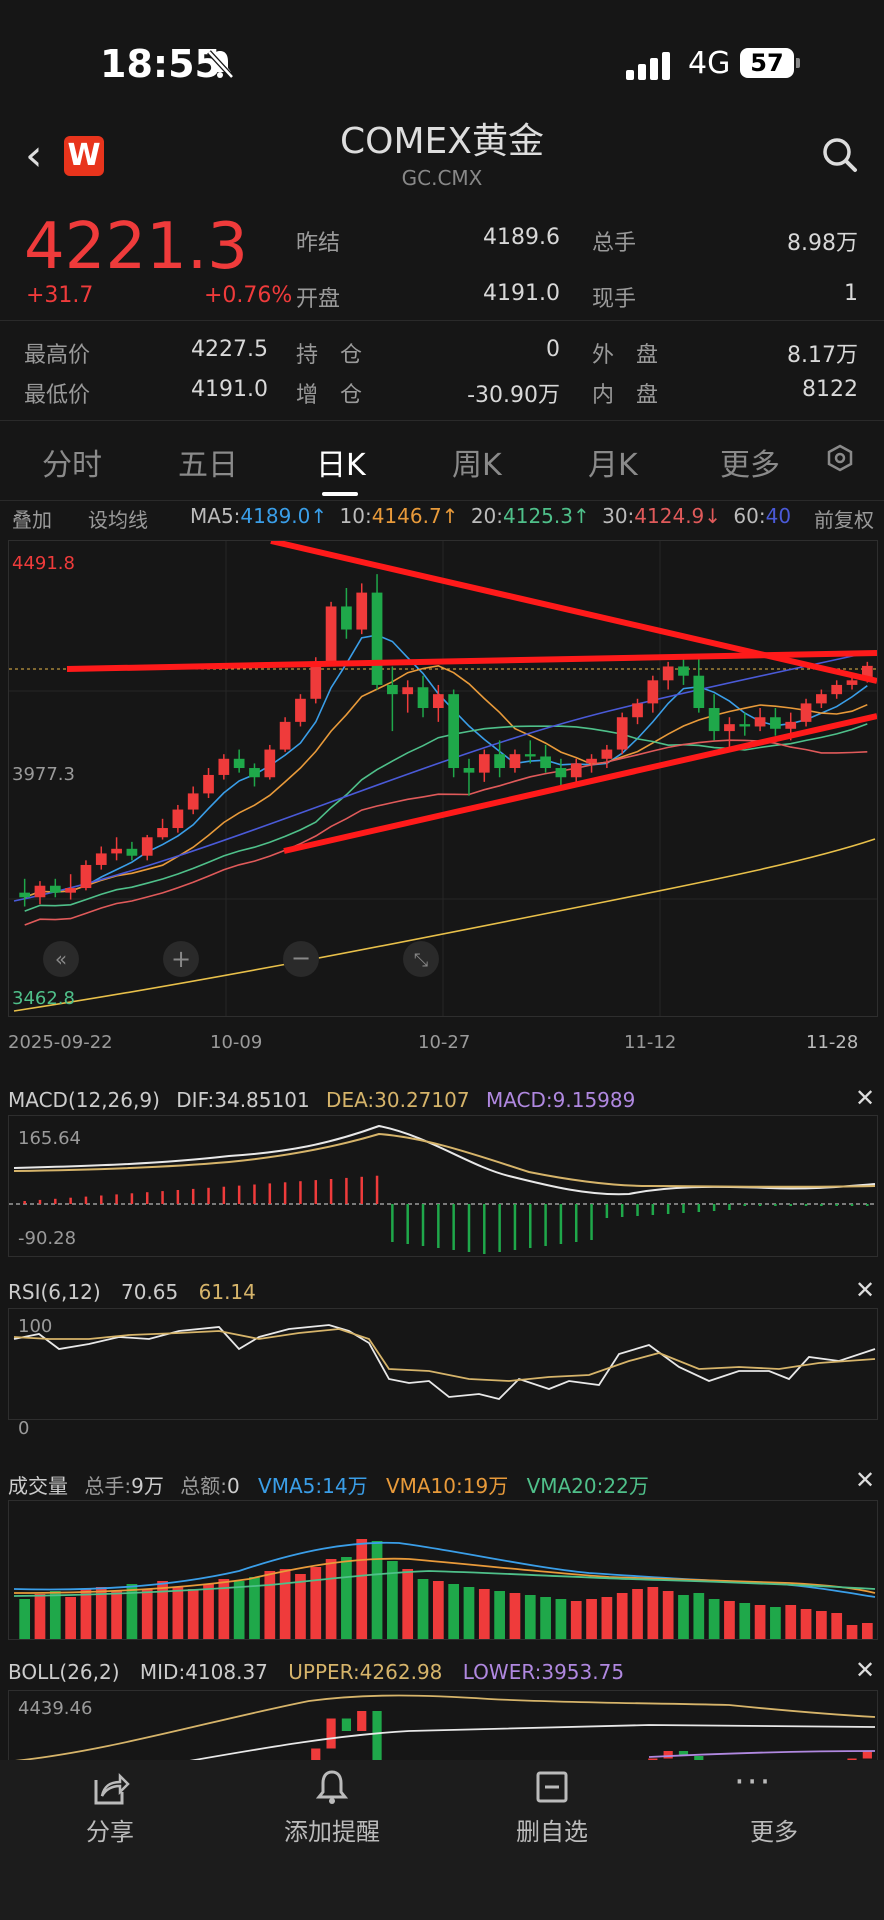 Image resolution: width=884 pixels, height=1920 pixels. Describe the element at coordinates (38, 1486) in the screenshot. I see `volume-title: 成交量` at that location.